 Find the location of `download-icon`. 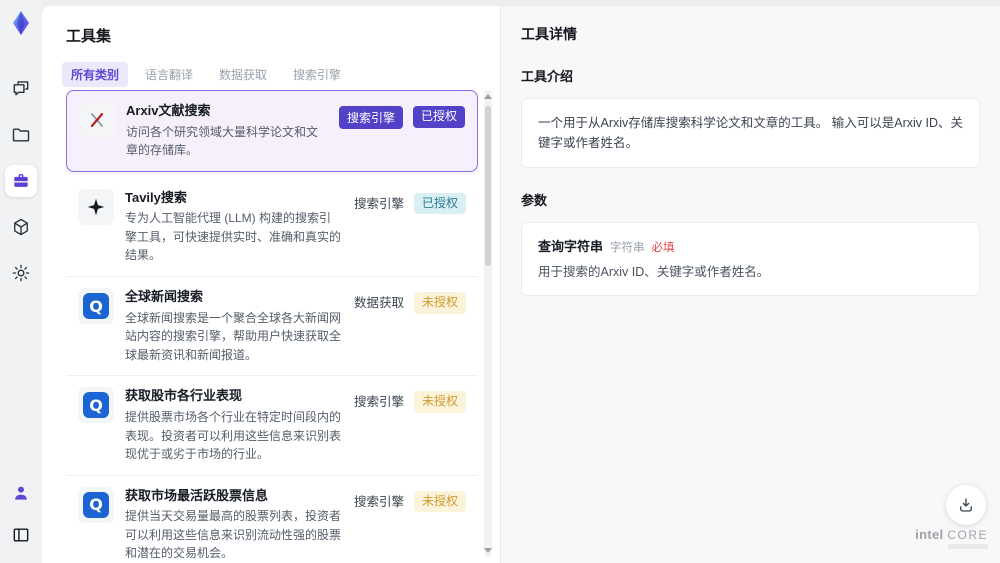

download-icon is located at coordinates (966, 505).